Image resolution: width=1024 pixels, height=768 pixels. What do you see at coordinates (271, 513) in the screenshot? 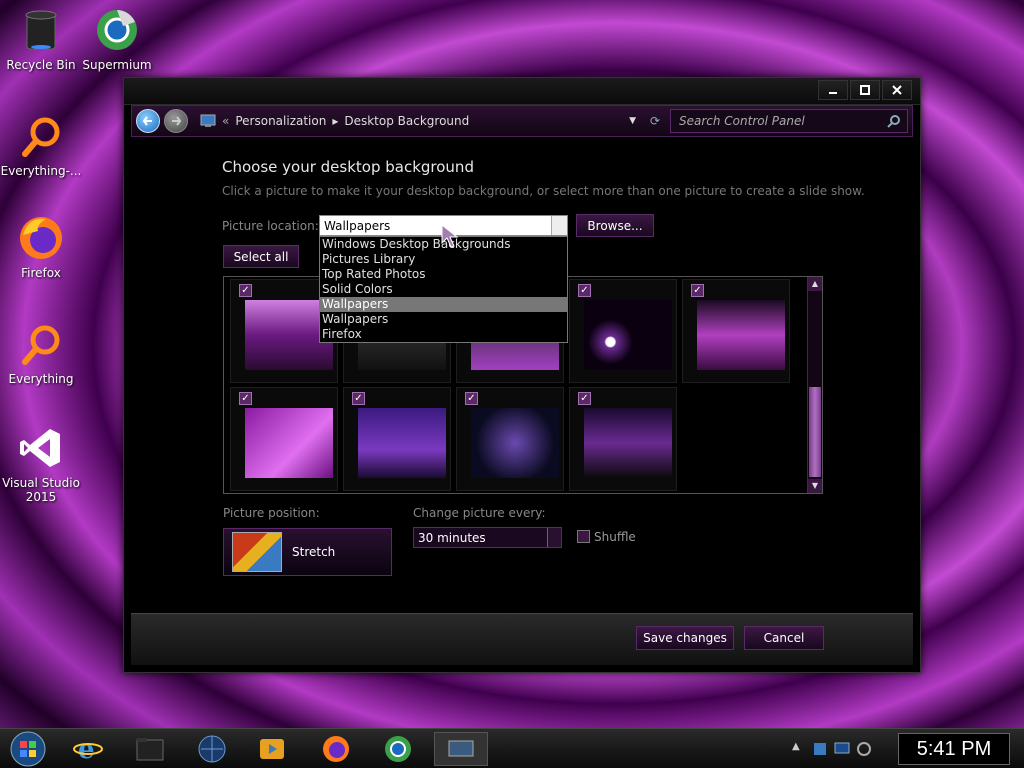
I see `picture-position-label: Picture position:` at bounding box center [271, 513].